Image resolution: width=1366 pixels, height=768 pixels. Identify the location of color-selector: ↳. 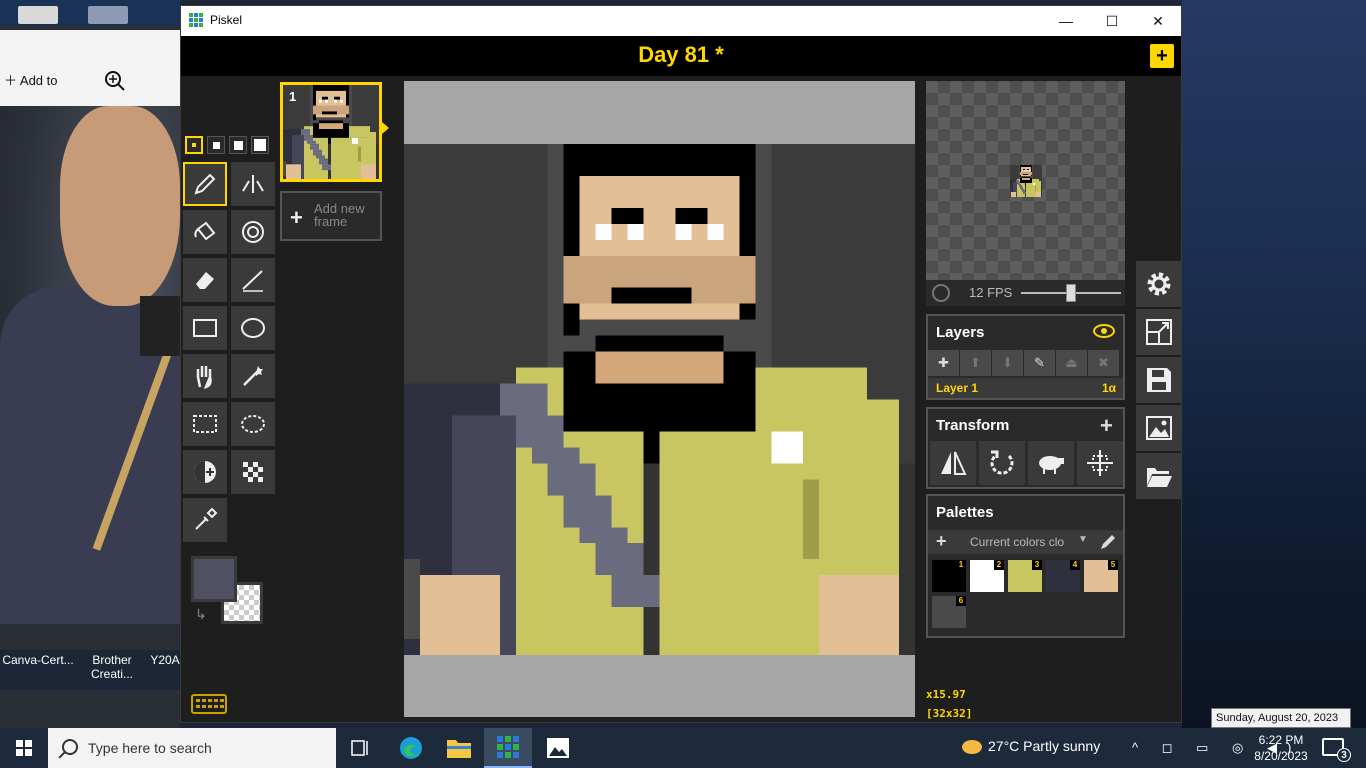
(229, 592).